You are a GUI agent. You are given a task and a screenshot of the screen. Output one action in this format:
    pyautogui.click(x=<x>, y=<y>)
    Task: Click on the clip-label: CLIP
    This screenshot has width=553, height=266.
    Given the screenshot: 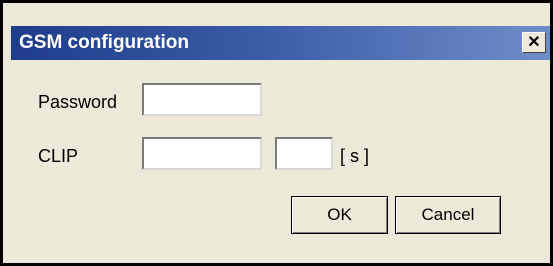 What is the action you would take?
    pyautogui.click(x=58, y=156)
    